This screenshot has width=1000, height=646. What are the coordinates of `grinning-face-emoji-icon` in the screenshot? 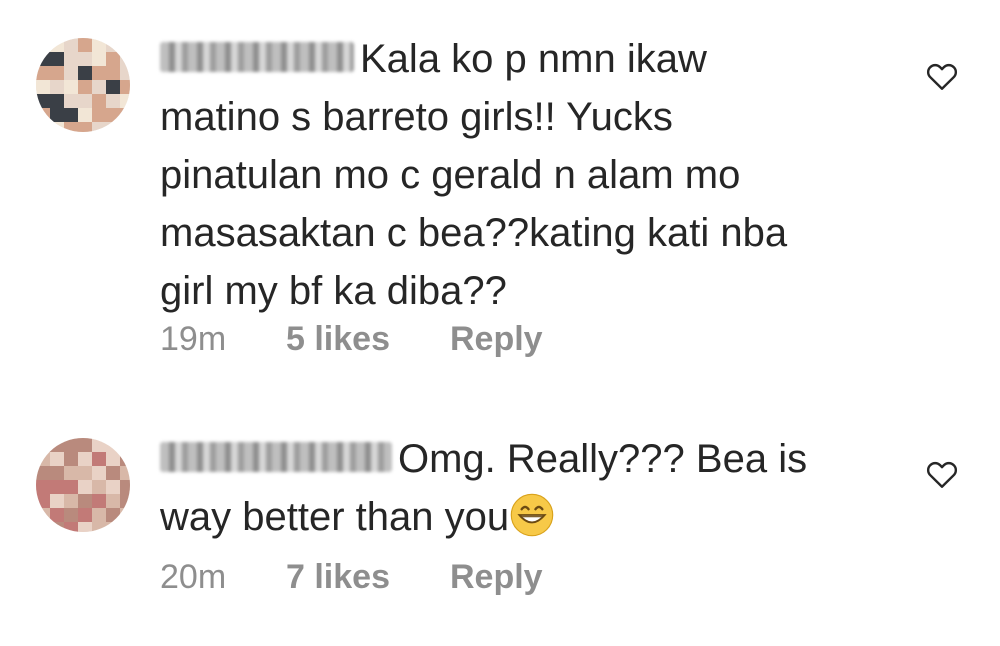 It's located at (532, 515).